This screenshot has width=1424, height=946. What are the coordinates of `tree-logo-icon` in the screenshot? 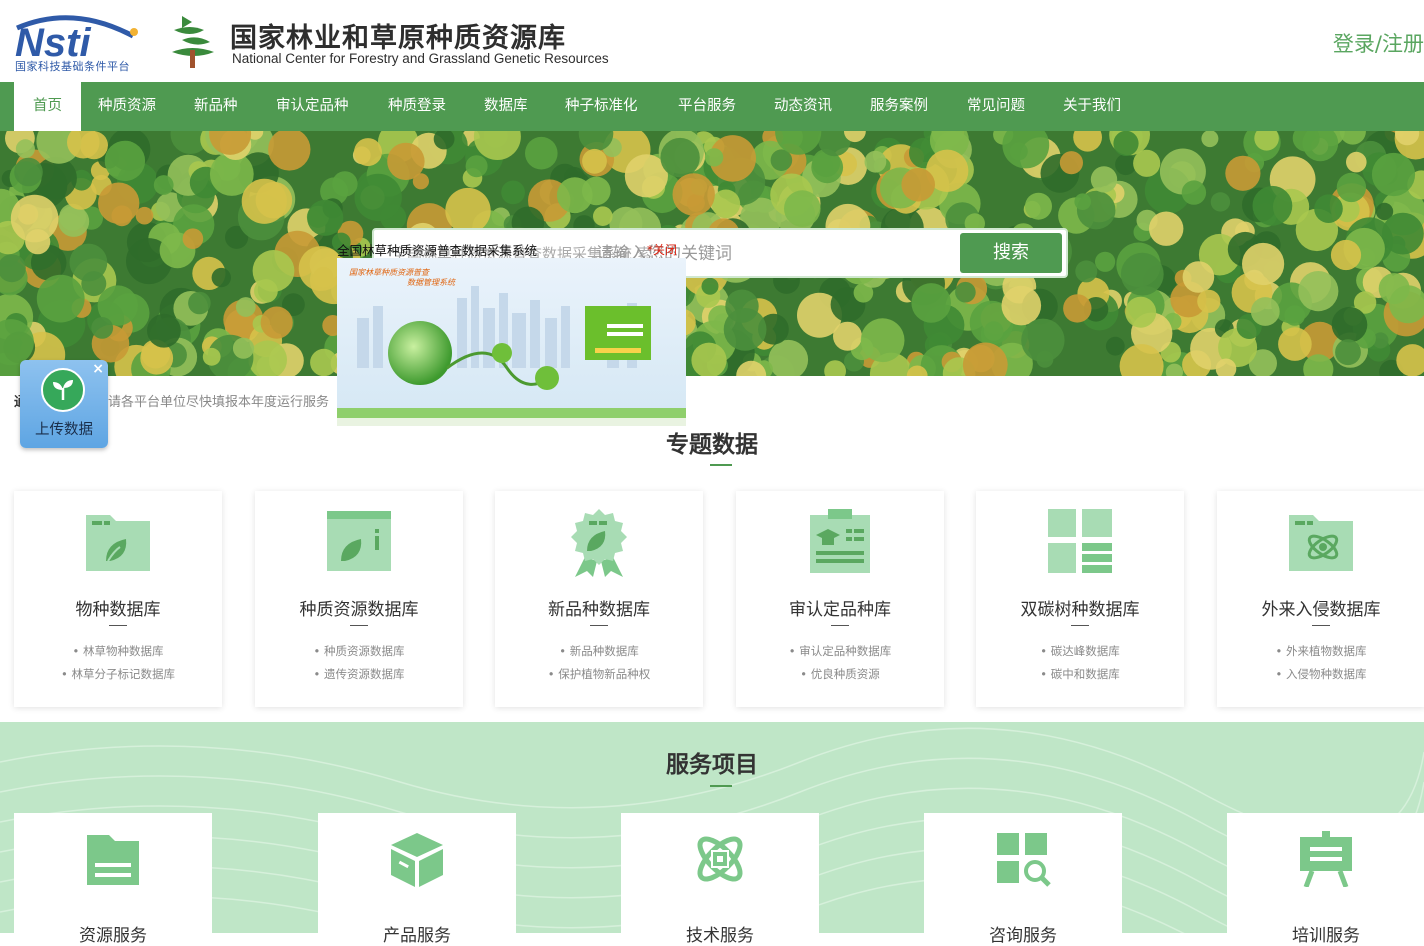 It's located at (193, 41).